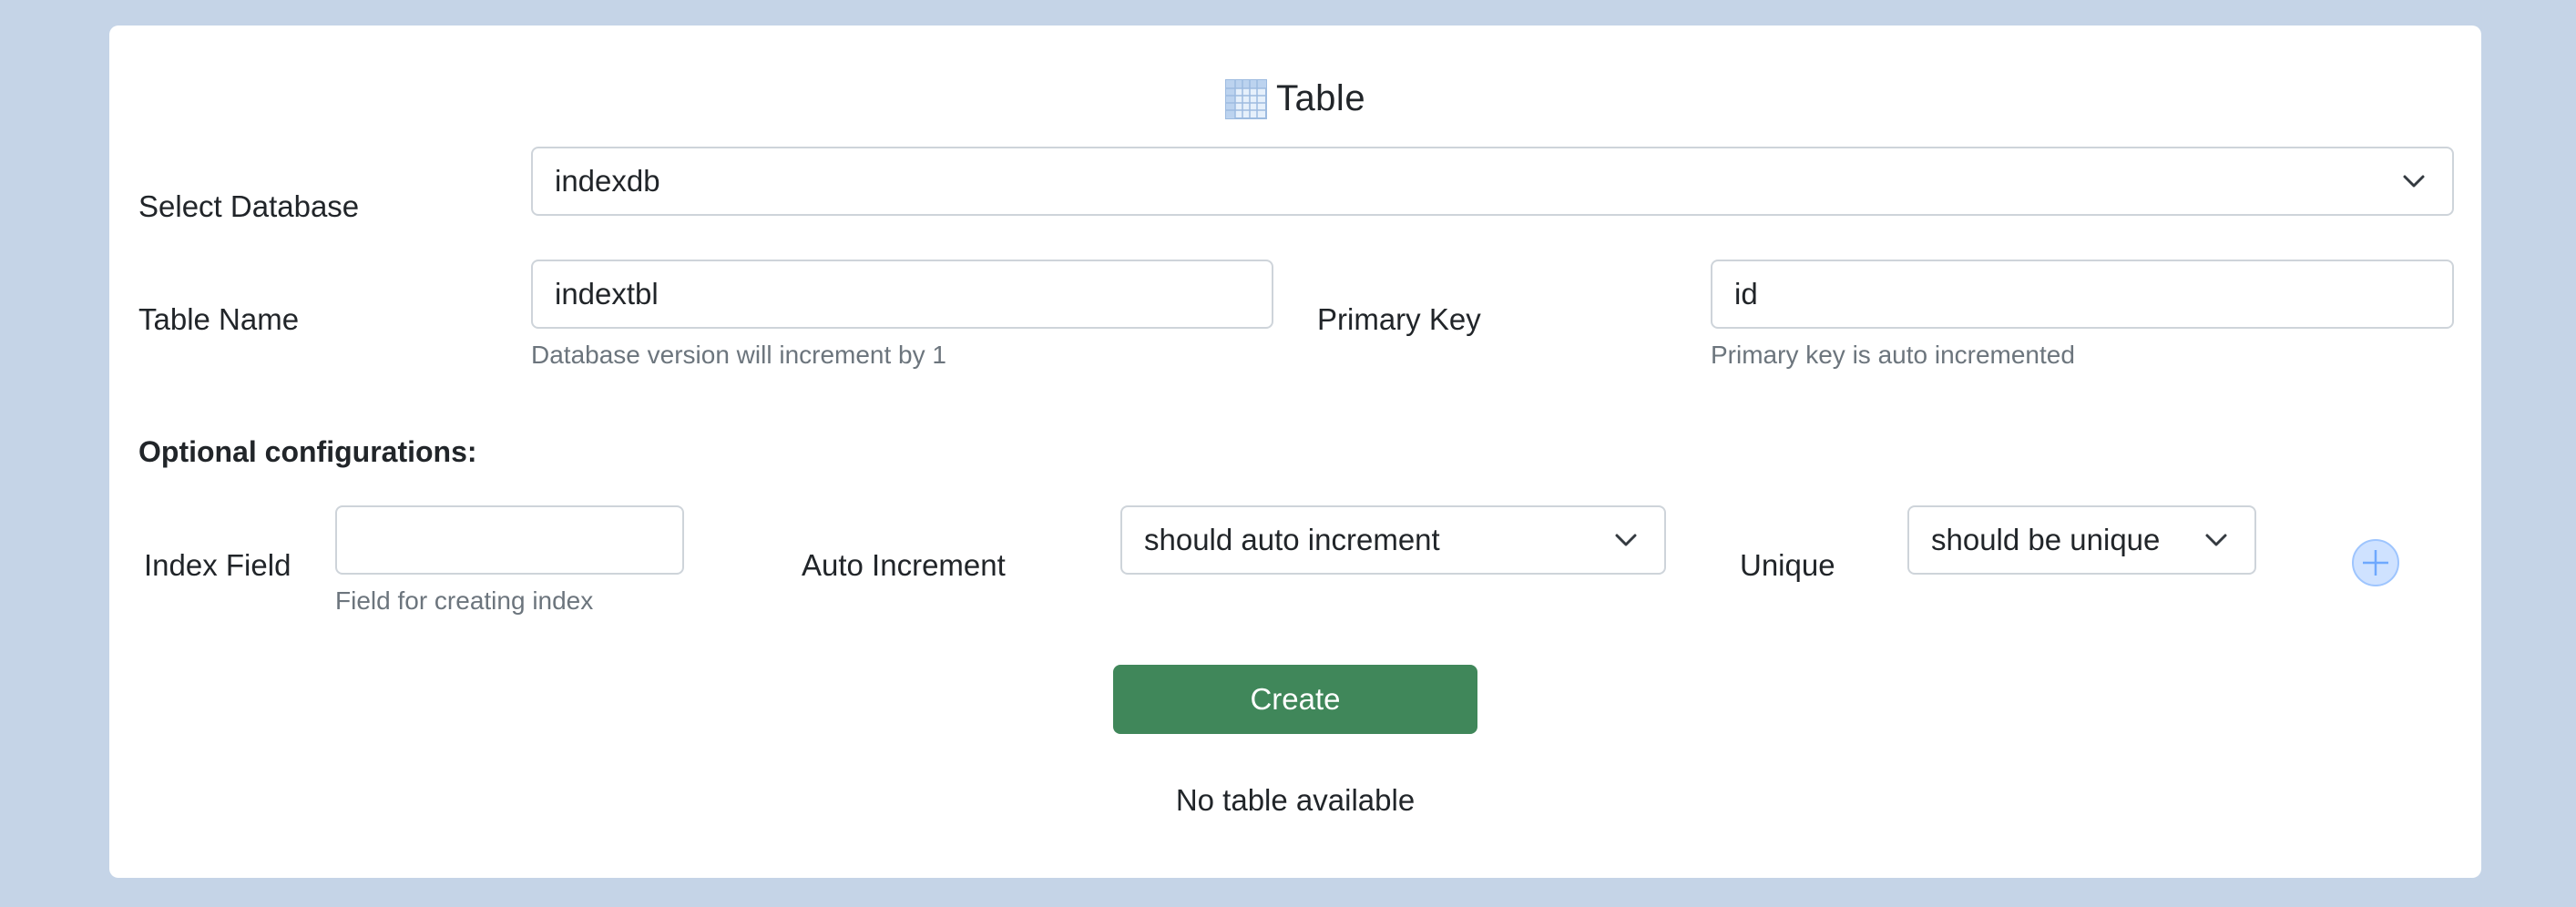  What do you see at coordinates (307, 451) in the screenshot?
I see `optional-config-heading: Optional configurations:` at bounding box center [307, 451].